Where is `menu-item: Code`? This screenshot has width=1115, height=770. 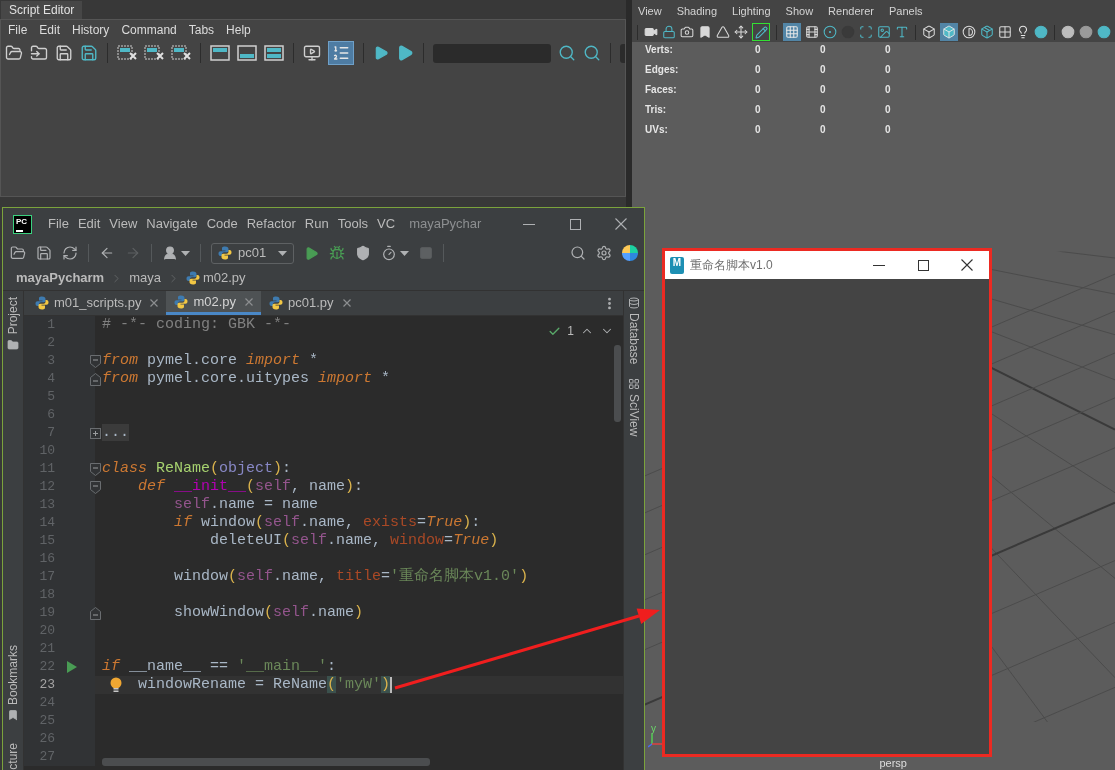 menu-item: Code is located at coordinates (222, 224).